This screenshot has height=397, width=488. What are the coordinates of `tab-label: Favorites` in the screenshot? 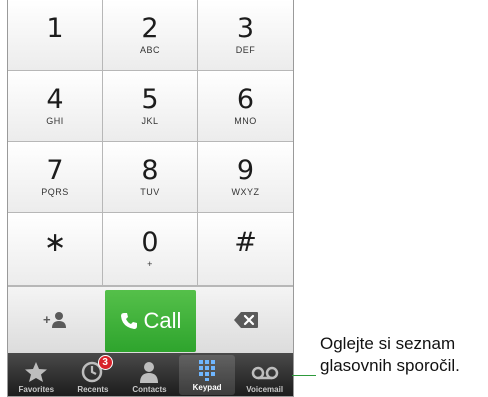 It's located at (36, 389).